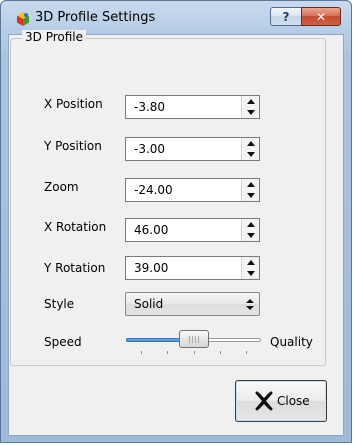 This screenshot has width=354, height=445. What do you see at coordinates (23, 19) in the screenshot?
I see `app-icon` at bounding box center [23, 19].